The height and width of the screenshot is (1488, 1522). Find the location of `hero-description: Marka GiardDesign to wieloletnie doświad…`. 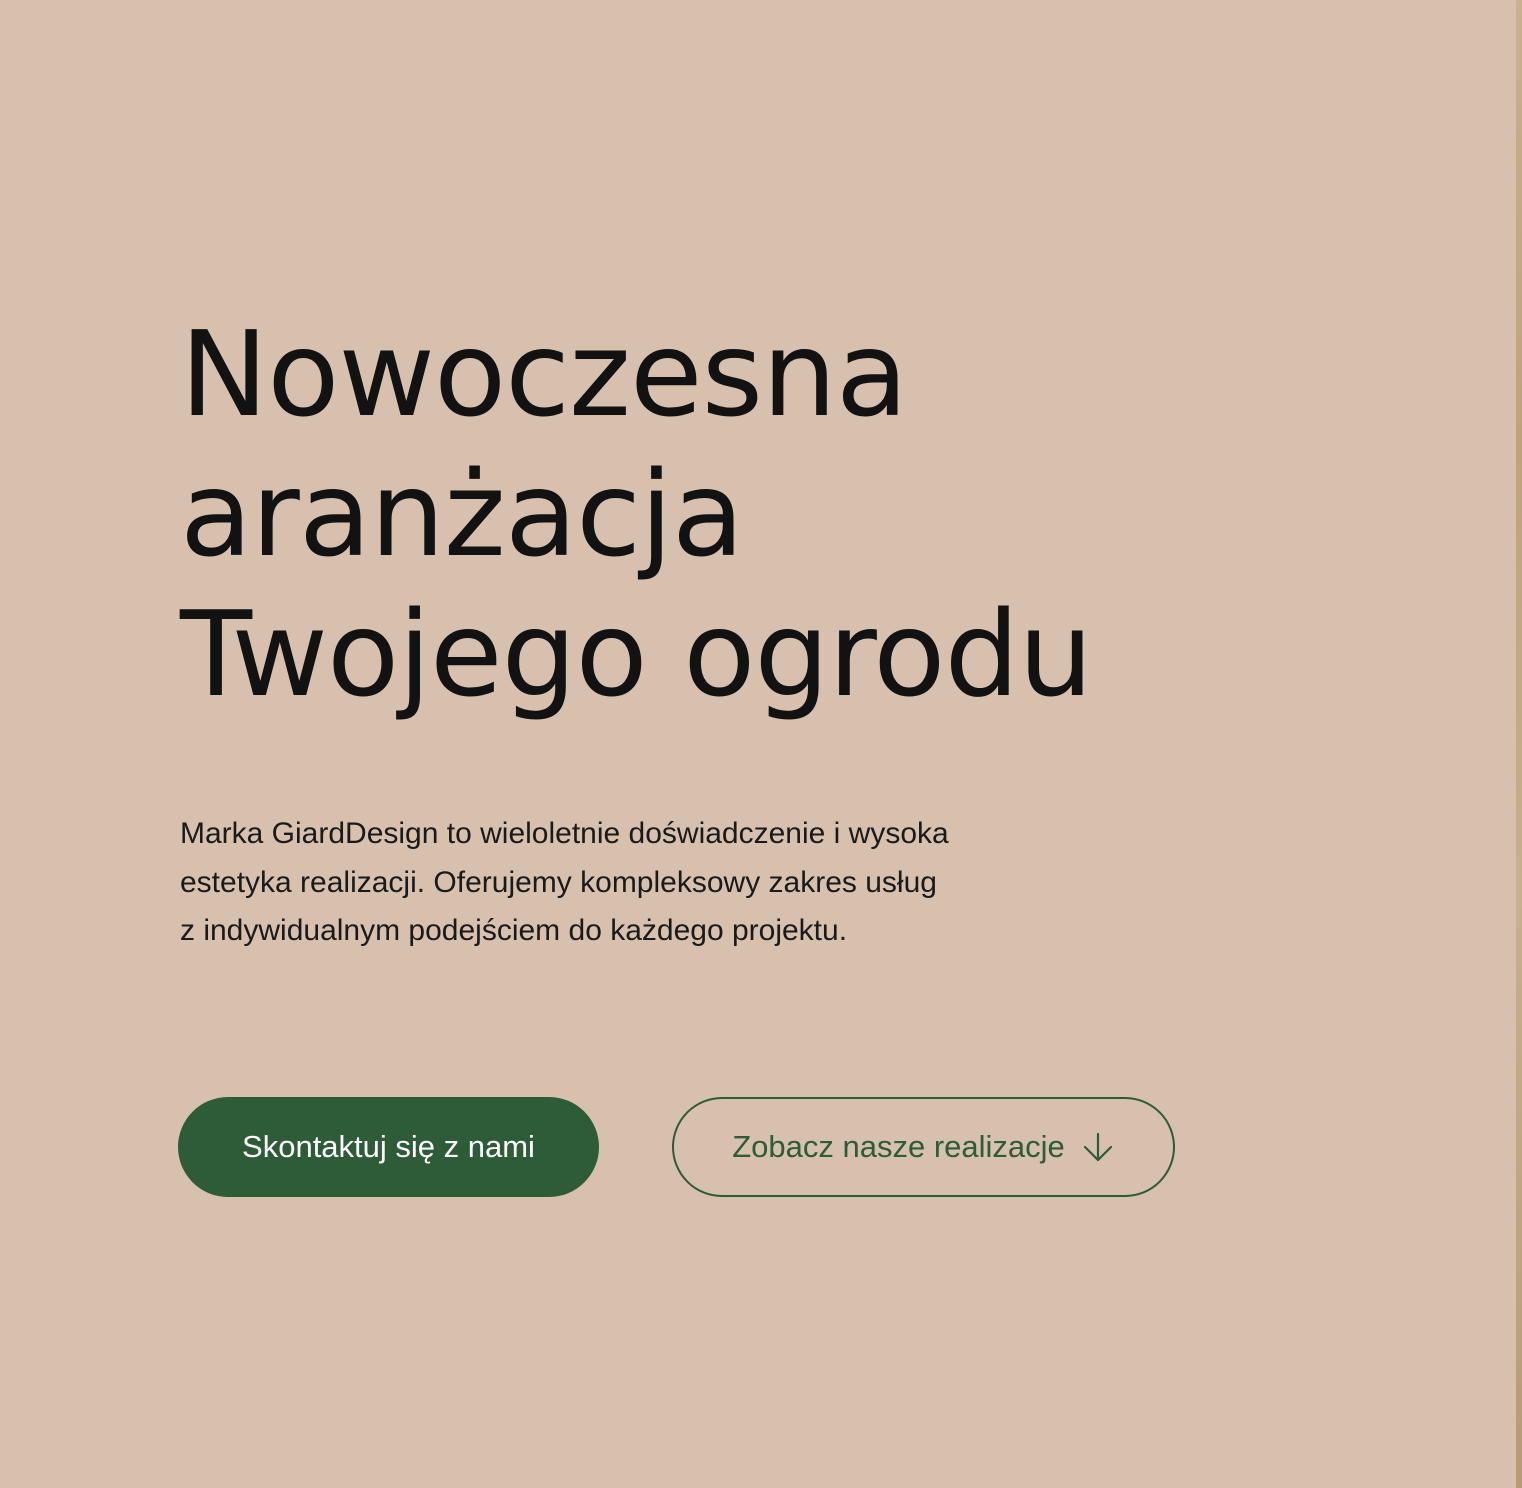

hero-description: Marka GiardDesign to wieloletnie doświad… is located at coordinates (564, 883).